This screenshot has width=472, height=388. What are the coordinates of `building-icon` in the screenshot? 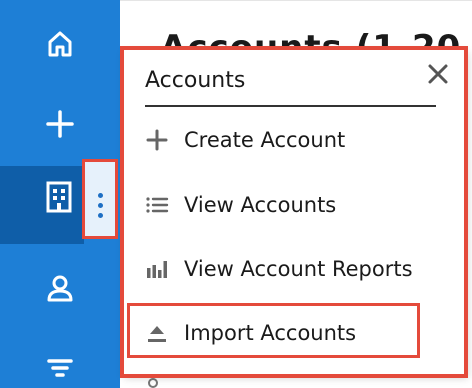 It's located at (59, 197).